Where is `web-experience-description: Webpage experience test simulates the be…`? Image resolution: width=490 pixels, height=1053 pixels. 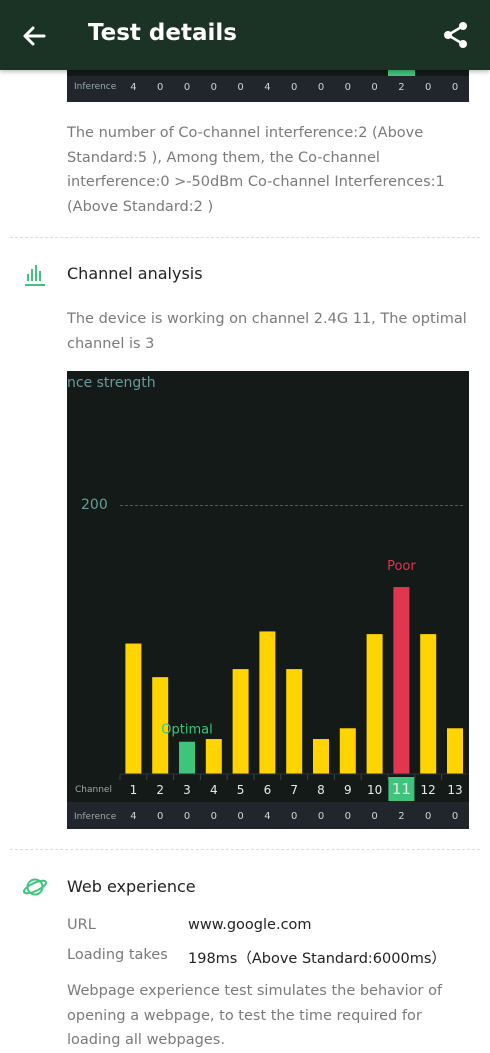 web-experience-description: Webpage experience test simulates the be… is located at coordinates (255, 1015).